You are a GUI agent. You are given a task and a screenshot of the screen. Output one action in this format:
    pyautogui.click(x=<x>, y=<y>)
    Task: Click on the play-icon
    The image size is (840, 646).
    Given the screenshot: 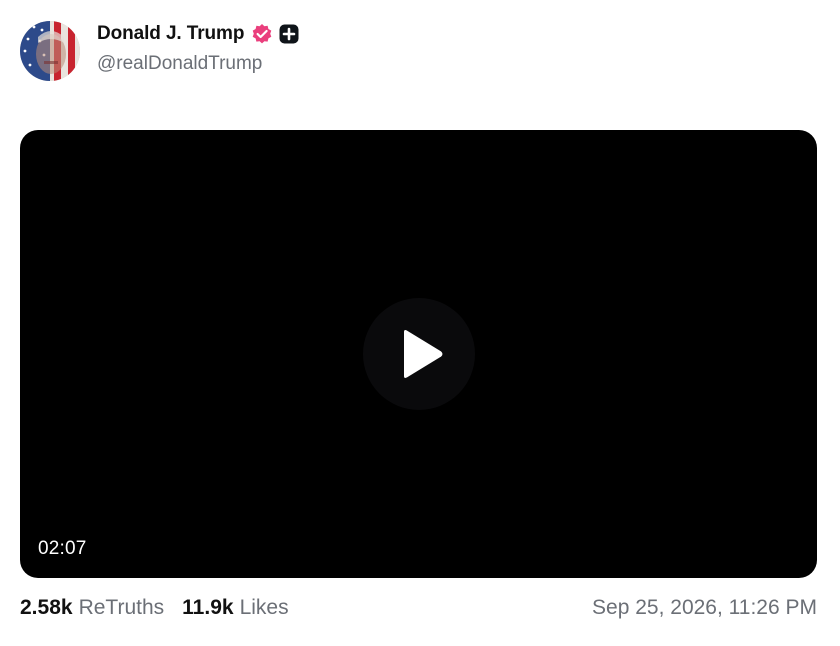 What is the action you would take?
    pyautogui.click(x=423, y=354)
    